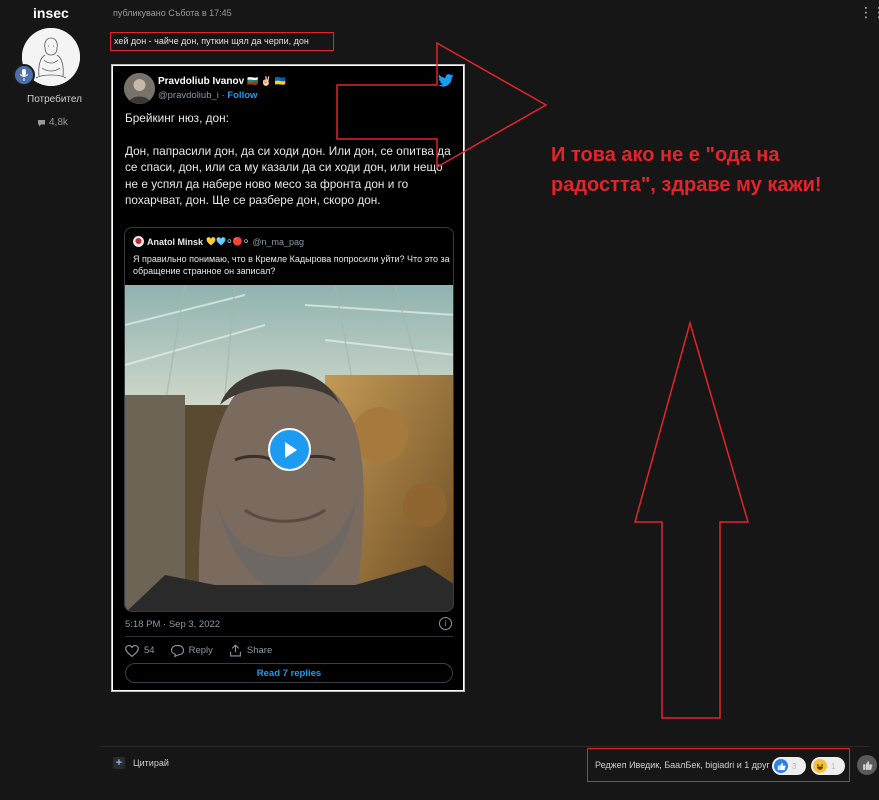  Describe the element at coordinates (794, 766) in the screenshot. I see `like-reaction-count: 3` at that location.